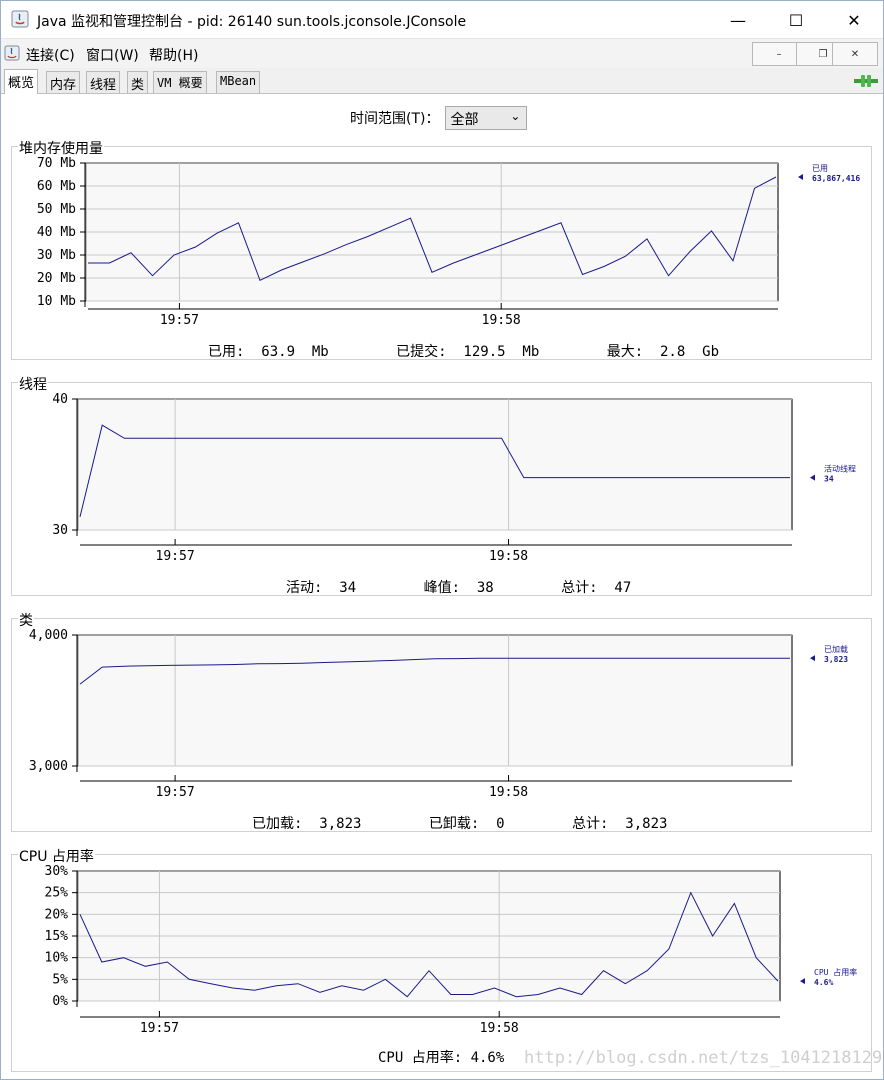 This screenshot has height=1080, width=884. Describe the element at coordinates (459, 588) in the screenshot. I see `threads-summary: 活动: 34 峰值: 38 总计: 47` at that location.